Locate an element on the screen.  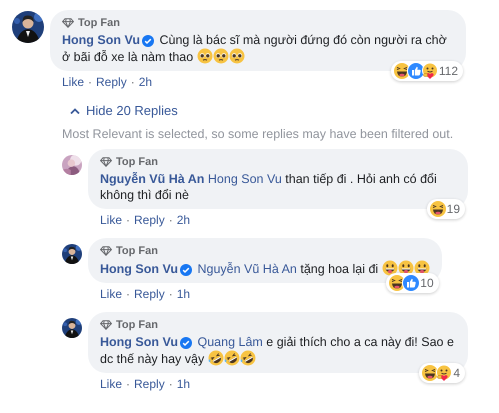
reaction-summary: 112 is located at coordinates (426, 71).